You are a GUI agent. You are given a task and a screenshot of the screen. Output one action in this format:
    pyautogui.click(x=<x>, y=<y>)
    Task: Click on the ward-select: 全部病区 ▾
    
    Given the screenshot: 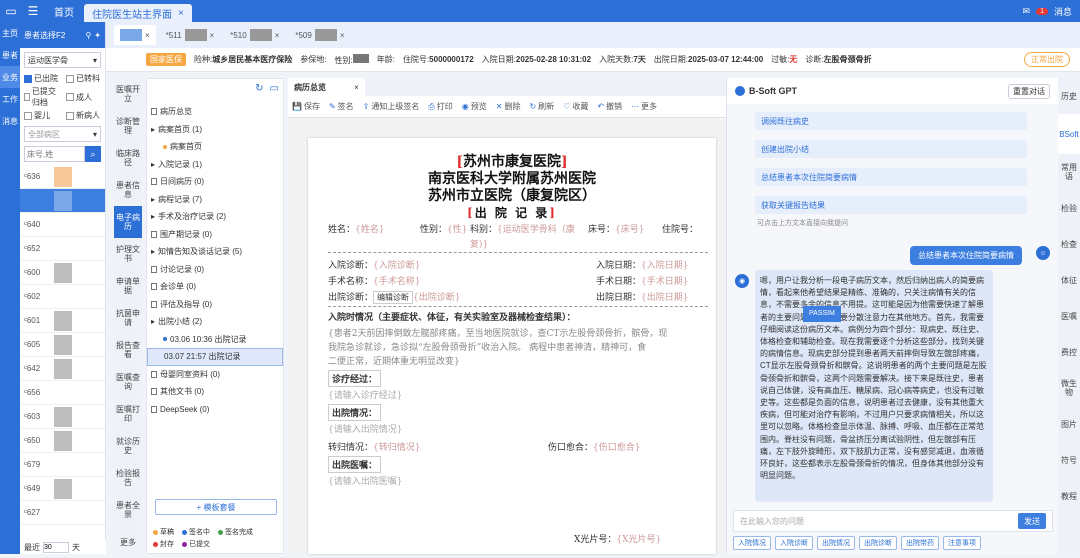 What is the action you would take?
    pyautogui.click(x=62, y=134)
    